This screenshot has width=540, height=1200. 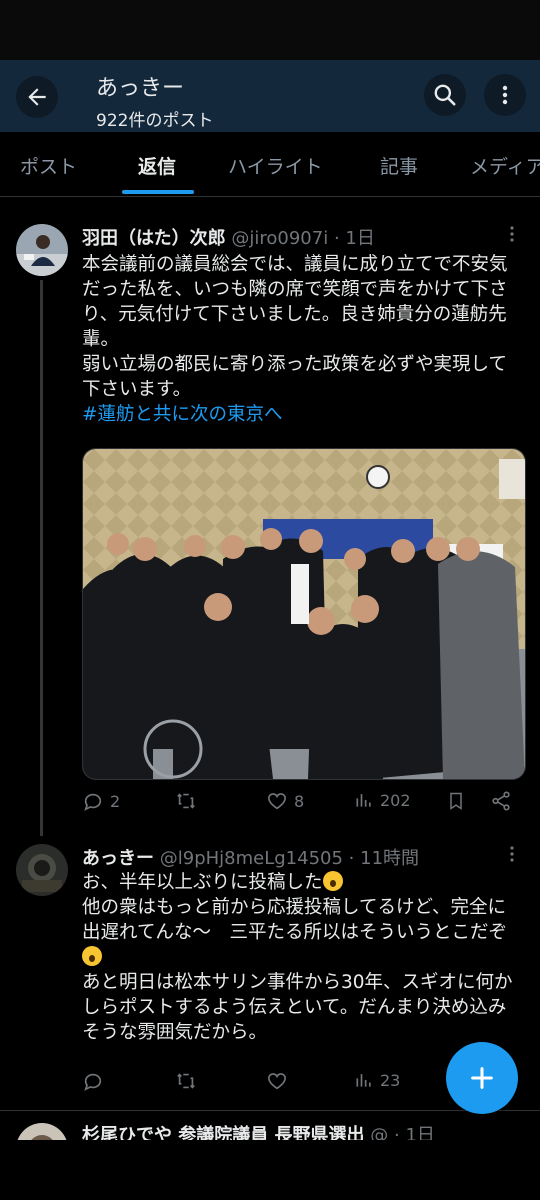 I want to click on like-button: 8, so click(x=285, y=801).